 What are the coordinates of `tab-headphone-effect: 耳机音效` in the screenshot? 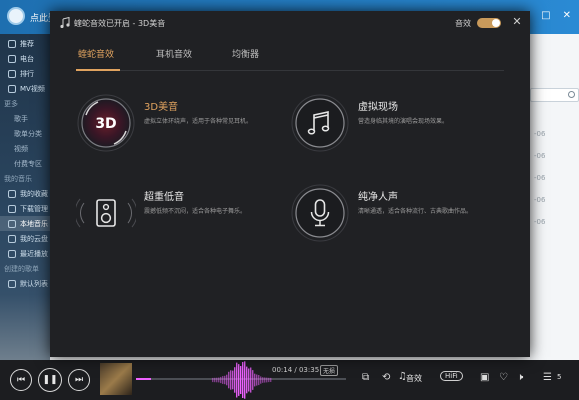 It's located at (174, 53).